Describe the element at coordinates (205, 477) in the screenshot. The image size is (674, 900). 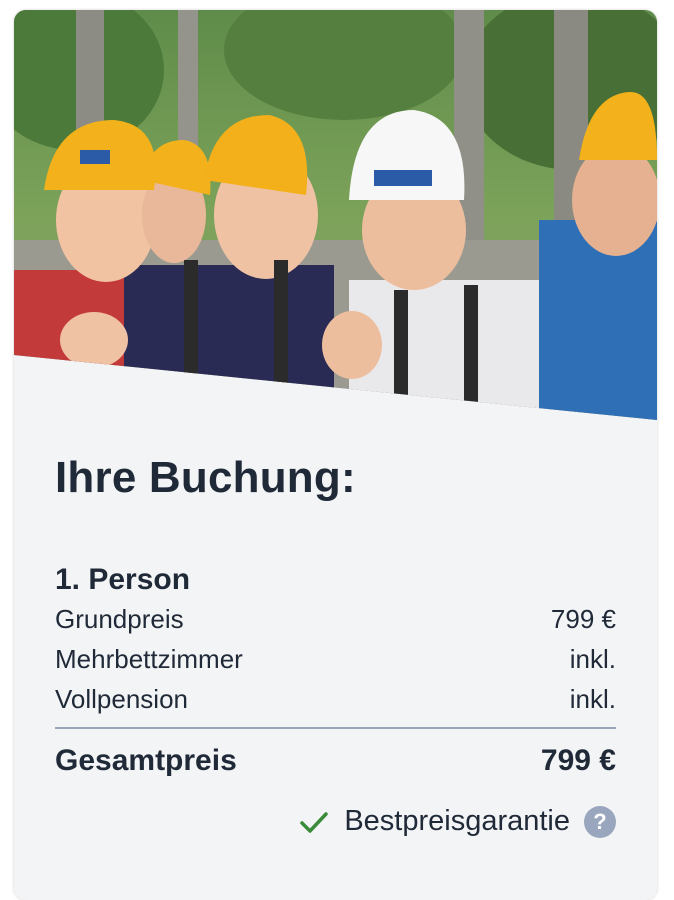
I see `booking-title: Ihre Buchung:` at that location.